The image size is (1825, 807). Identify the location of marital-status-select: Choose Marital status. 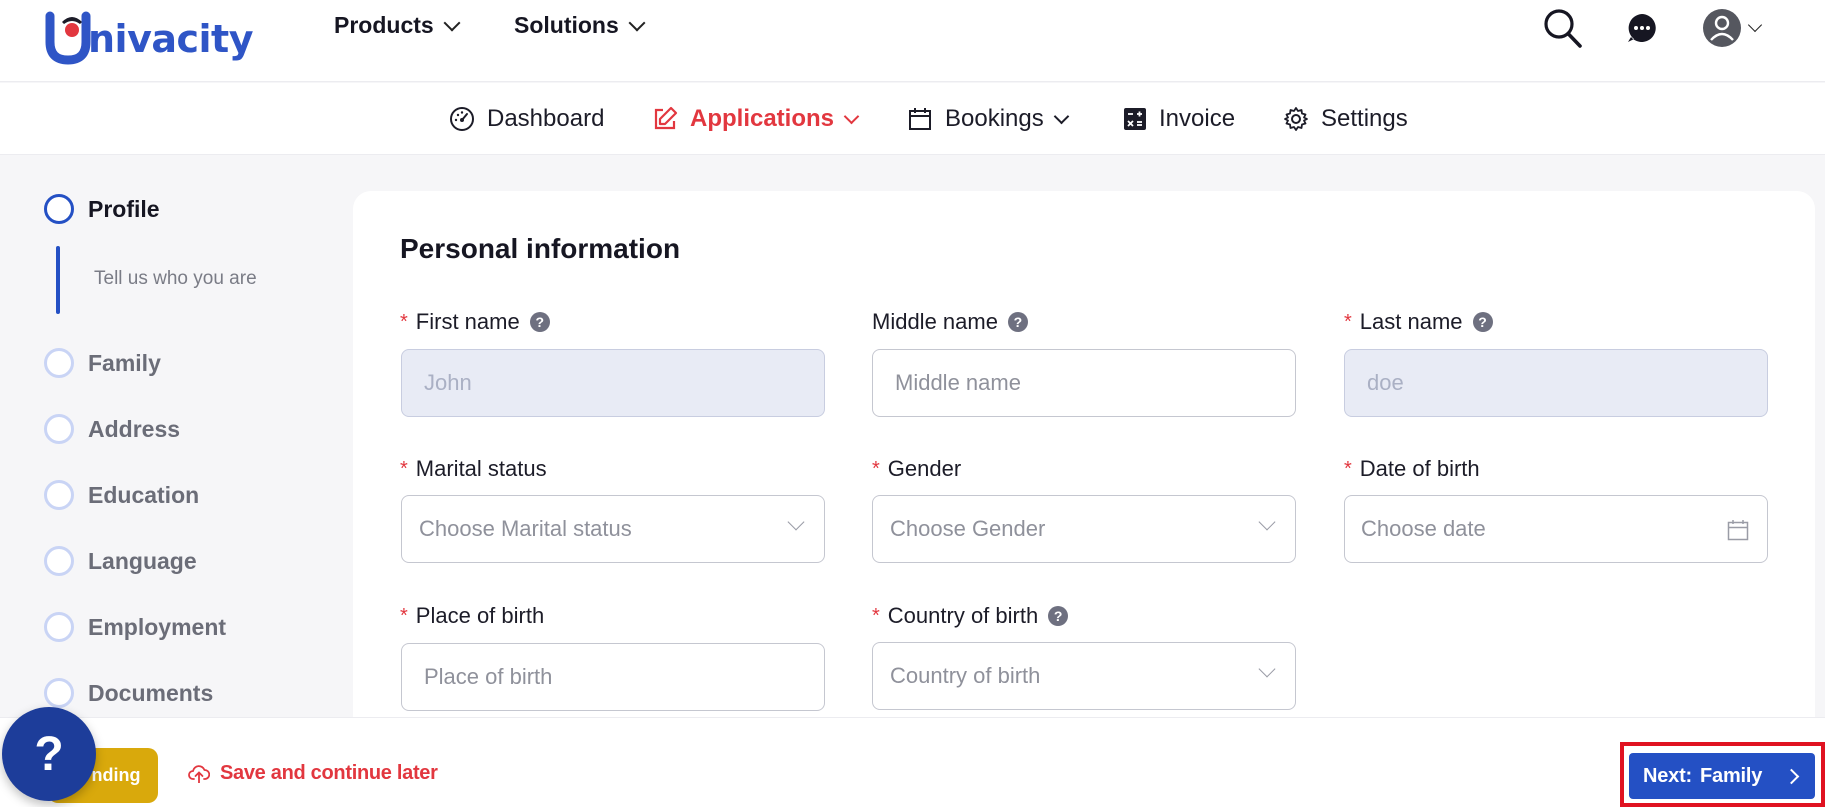
(613, 529).